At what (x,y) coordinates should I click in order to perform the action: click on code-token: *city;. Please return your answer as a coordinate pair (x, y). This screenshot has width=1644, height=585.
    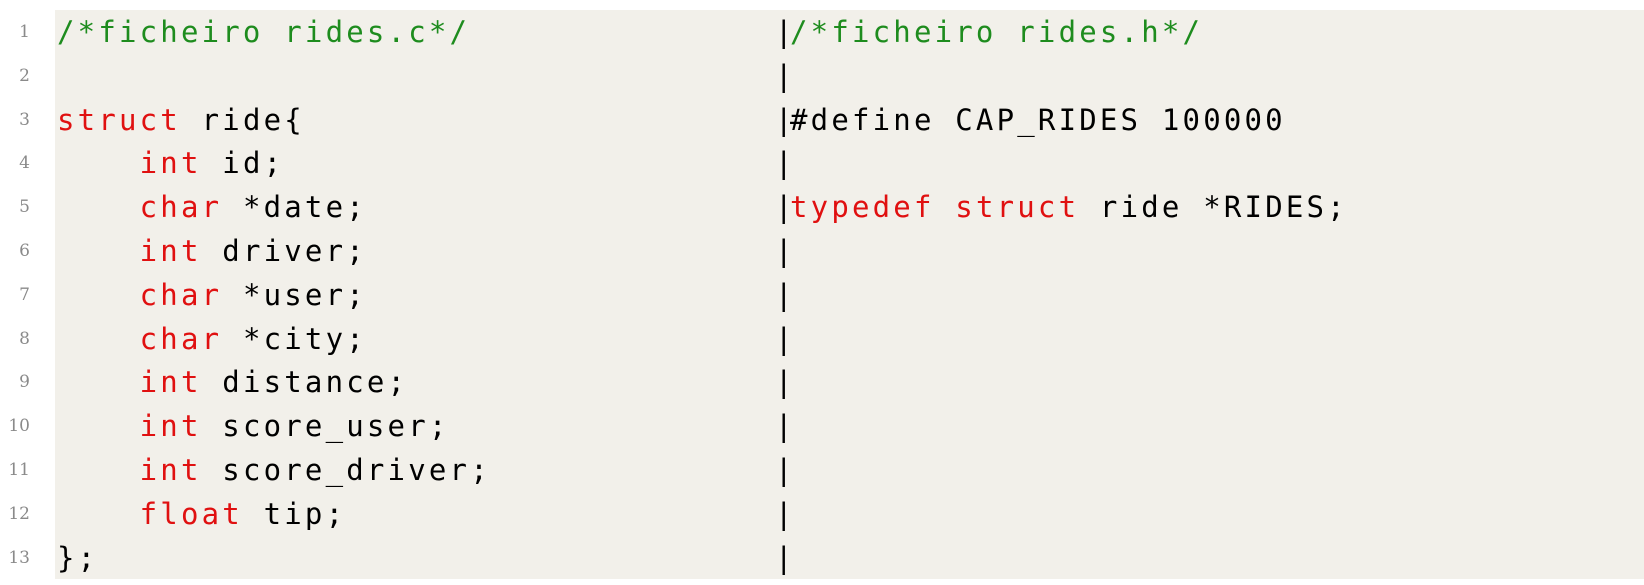
    Looking at the image, I should click on (294, 338).